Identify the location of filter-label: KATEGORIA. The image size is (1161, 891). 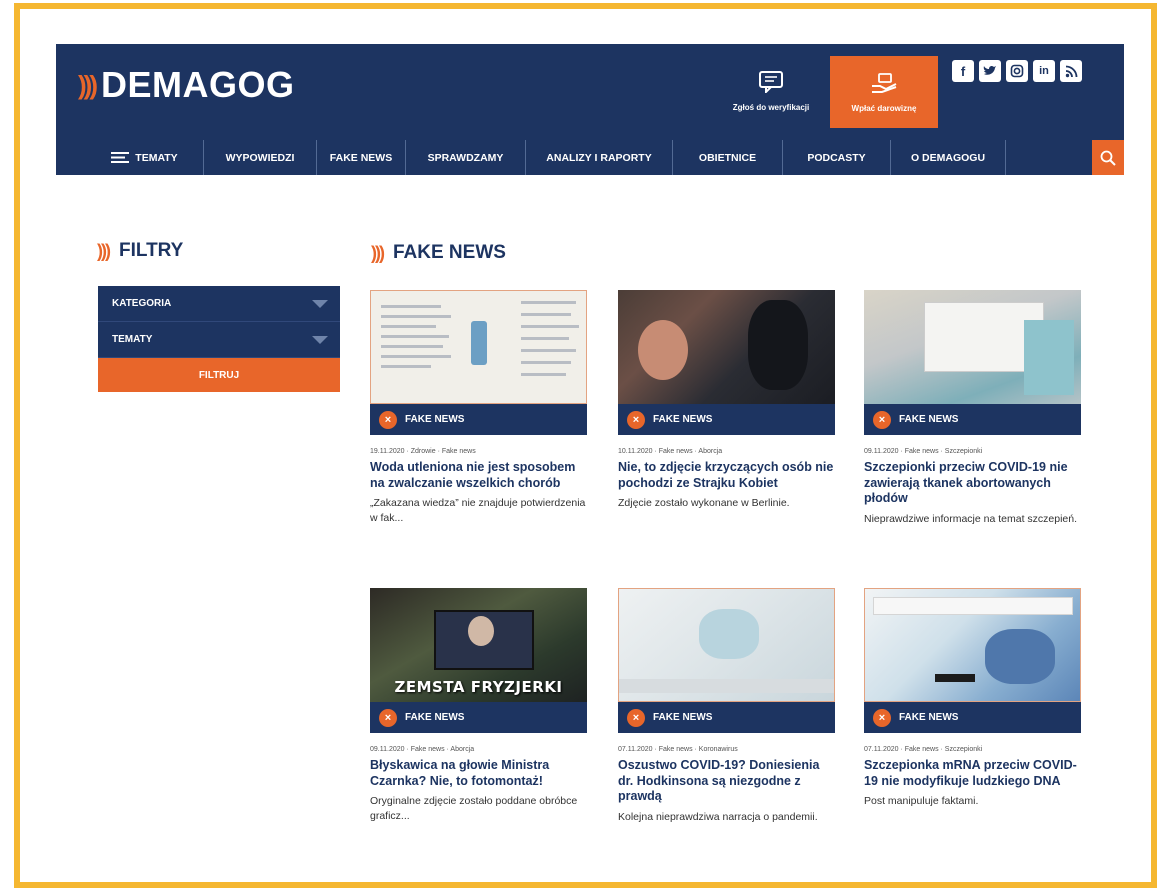
(142, 303).